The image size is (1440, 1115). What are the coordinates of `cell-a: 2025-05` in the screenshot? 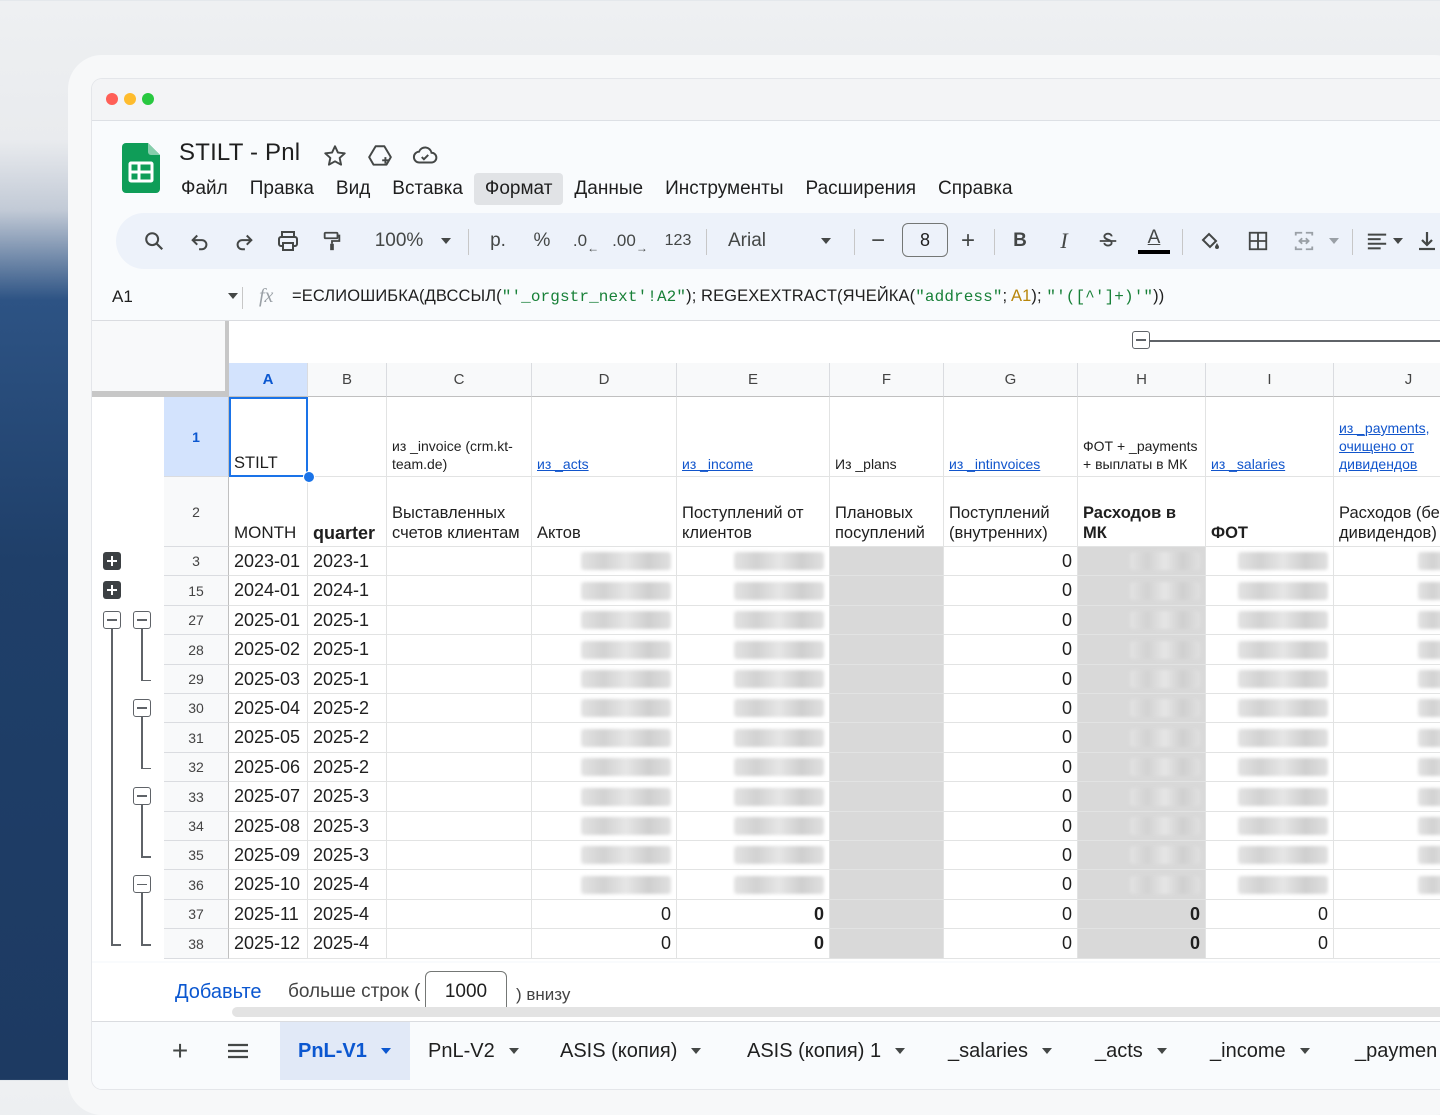 It's located at (268, 738).